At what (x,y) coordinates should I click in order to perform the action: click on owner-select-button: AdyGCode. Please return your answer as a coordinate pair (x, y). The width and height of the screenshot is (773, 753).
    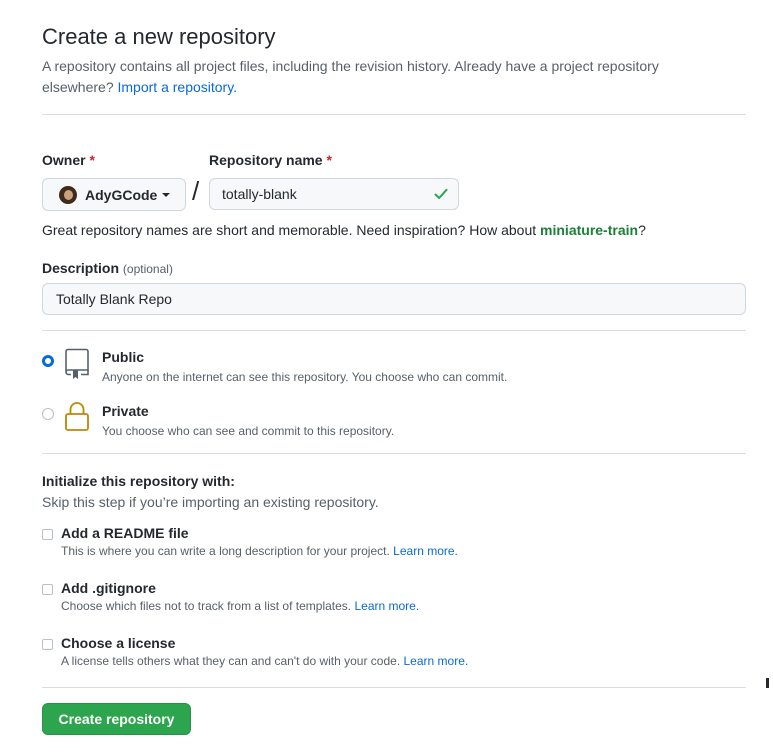
    Looking at the image, I should click on (114, 194).